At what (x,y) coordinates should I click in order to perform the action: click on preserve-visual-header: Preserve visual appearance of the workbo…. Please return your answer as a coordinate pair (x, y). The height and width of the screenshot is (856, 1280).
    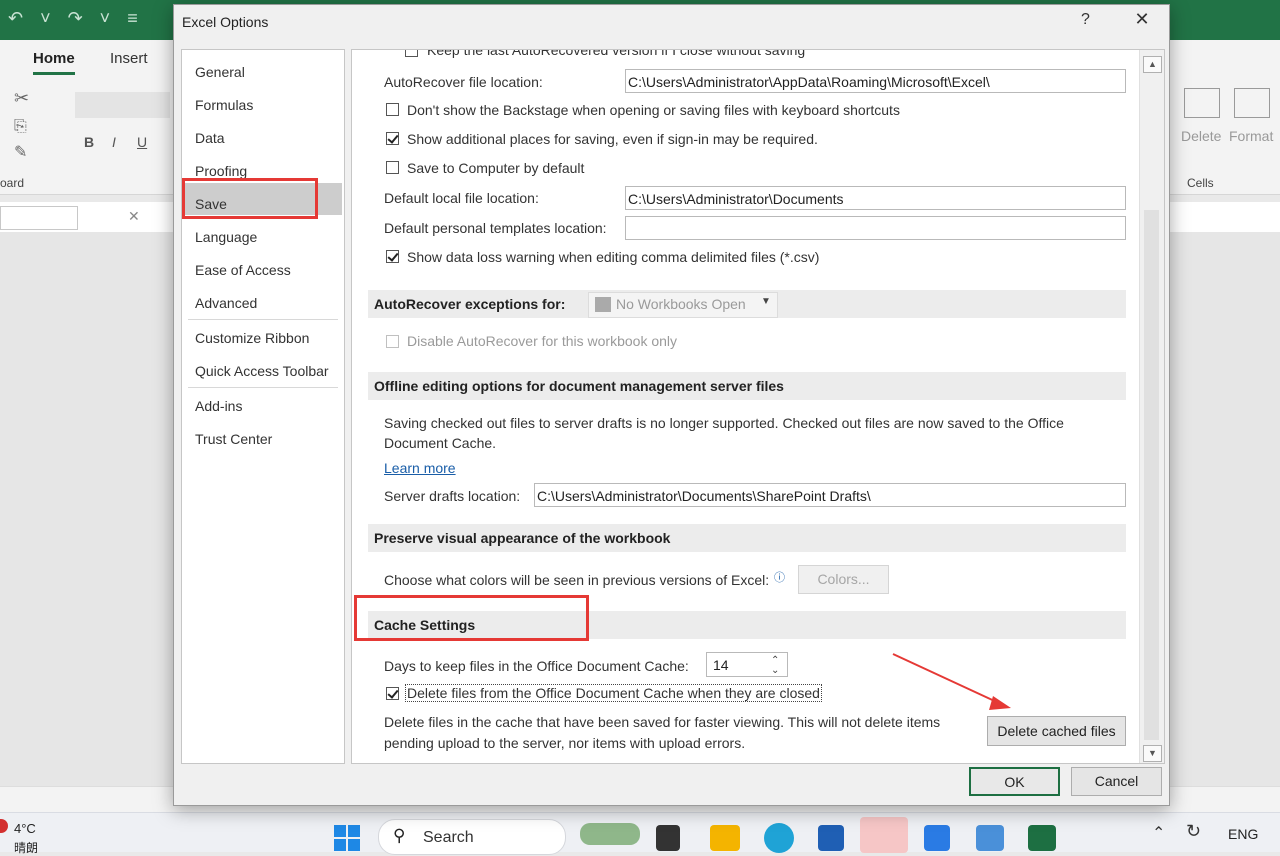
    Looking at the image, I should click on (747, 538).